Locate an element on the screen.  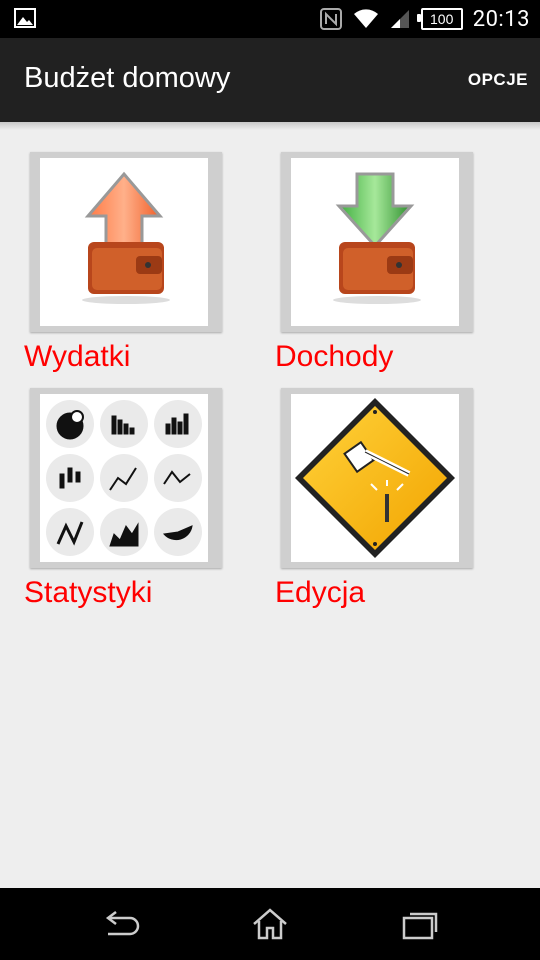
action-bar-shadow is located at coordinates (270, 126).